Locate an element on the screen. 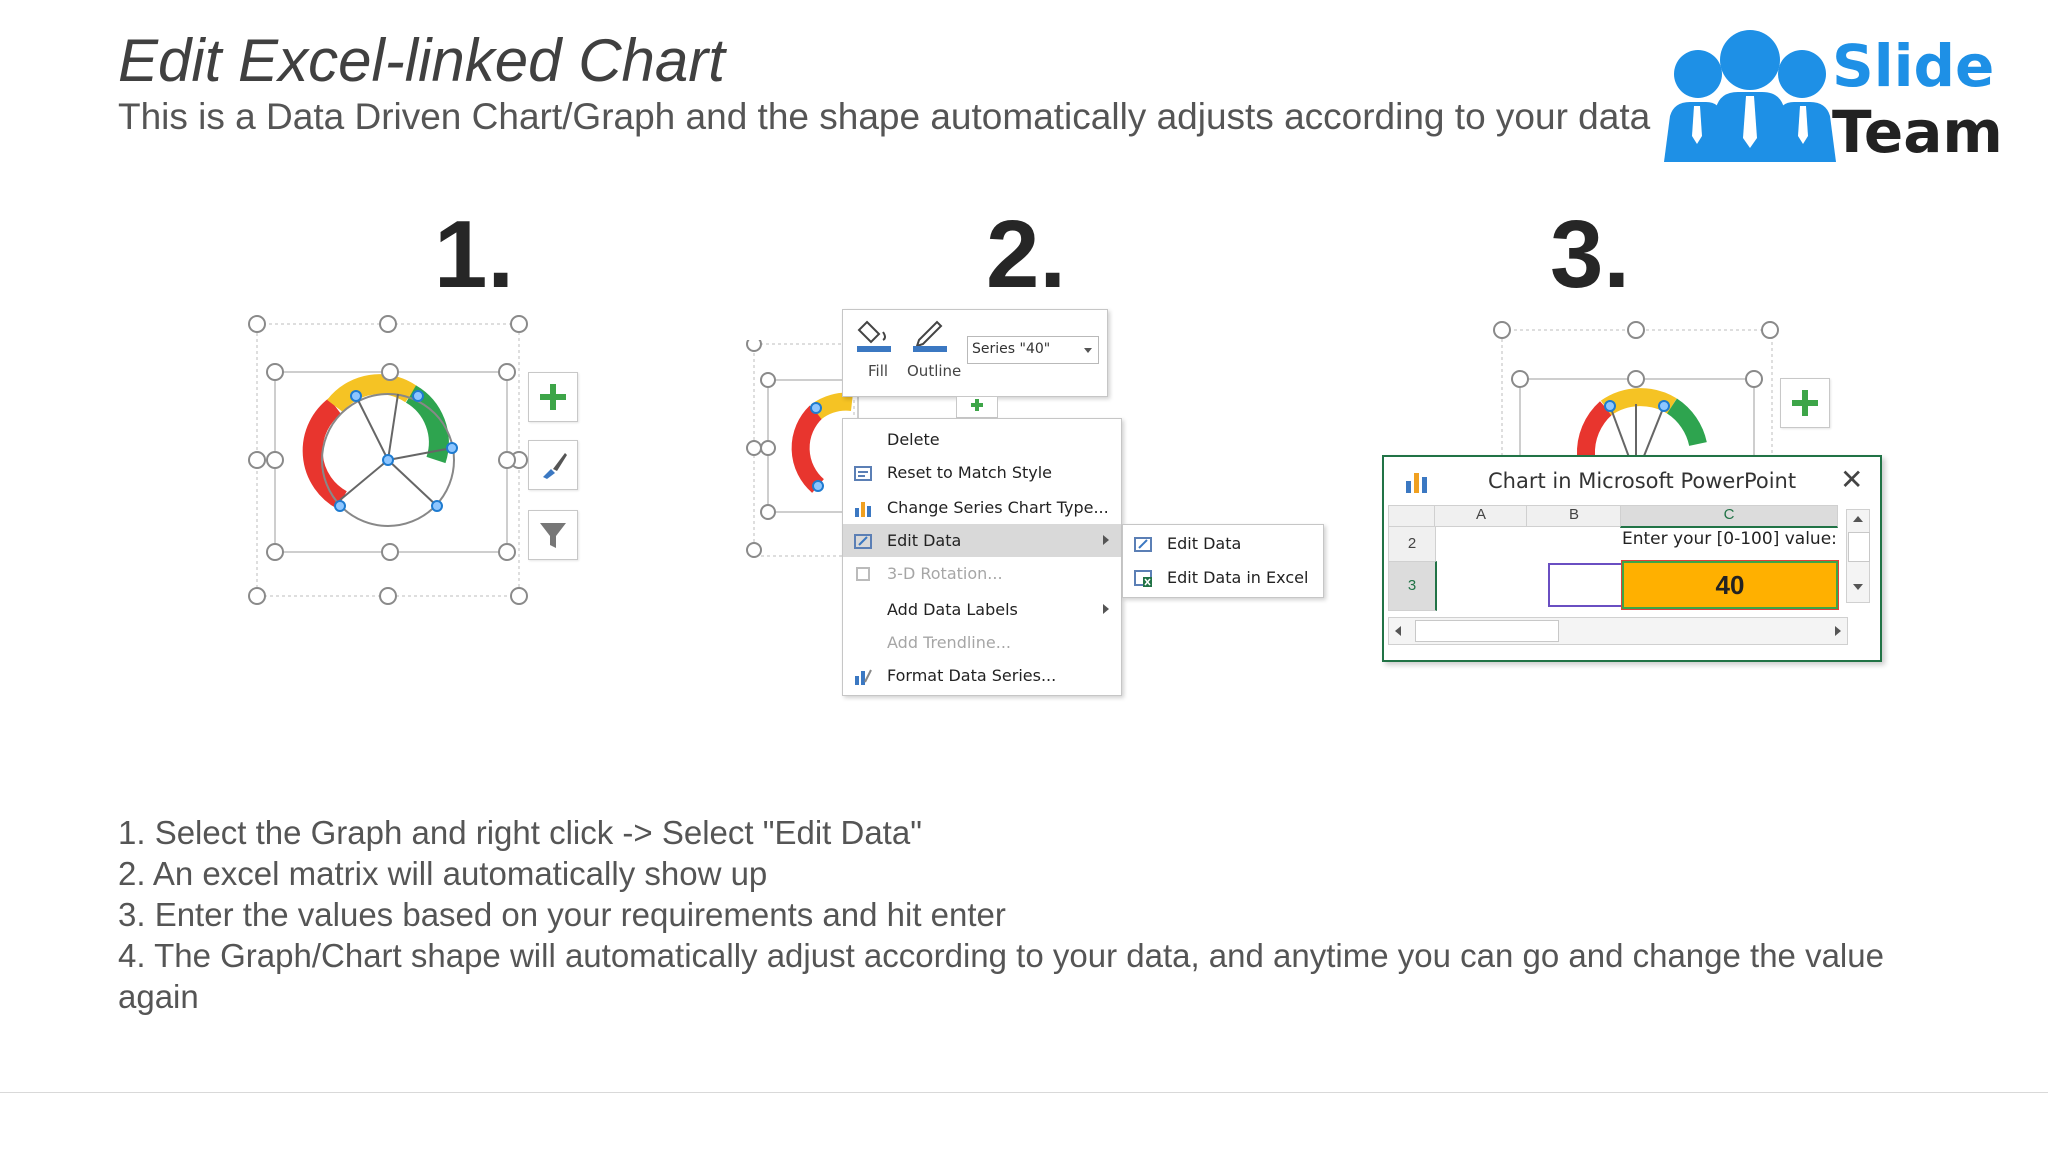 The image size is (2048, 1152). footer-divider is located at coordinates (1024, 1092).